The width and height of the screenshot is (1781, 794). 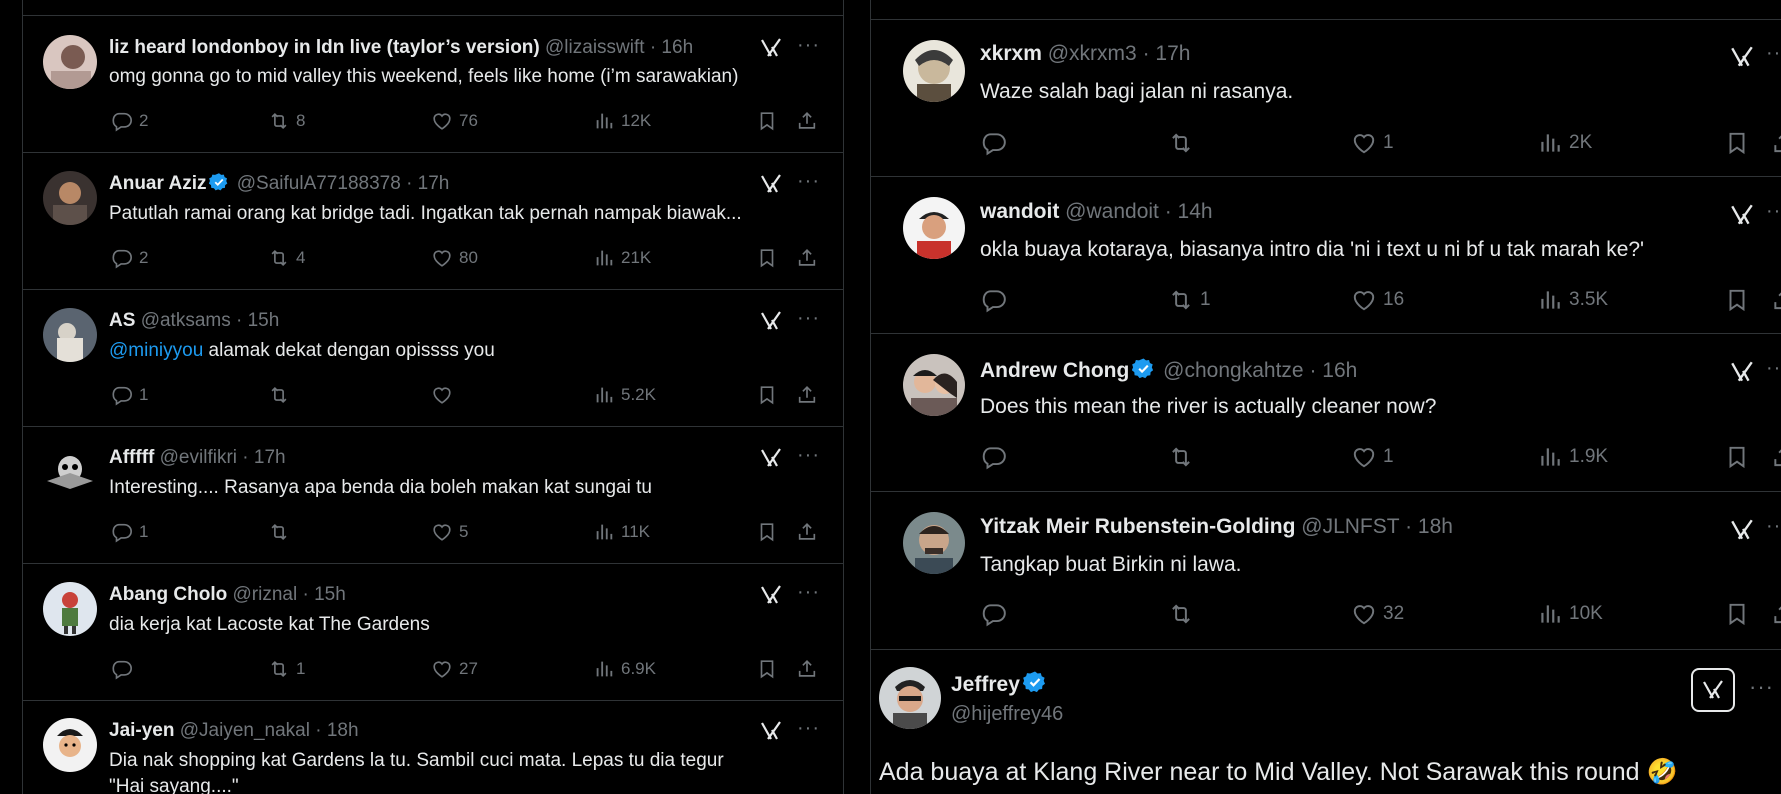 I want to click on like-button: 27, so click(x=454, y=669).